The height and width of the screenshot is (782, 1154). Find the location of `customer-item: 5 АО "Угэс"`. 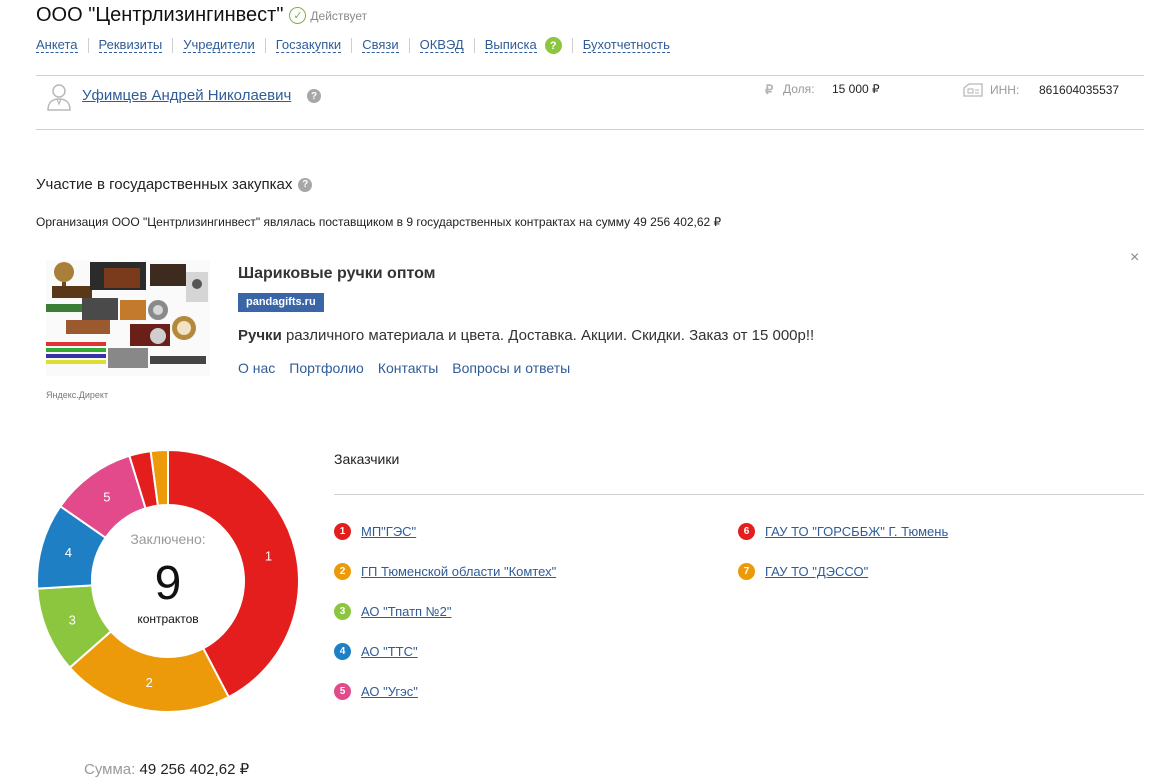

customer-item: 5 АО "Угэс" is located at coordinates (376, 691).